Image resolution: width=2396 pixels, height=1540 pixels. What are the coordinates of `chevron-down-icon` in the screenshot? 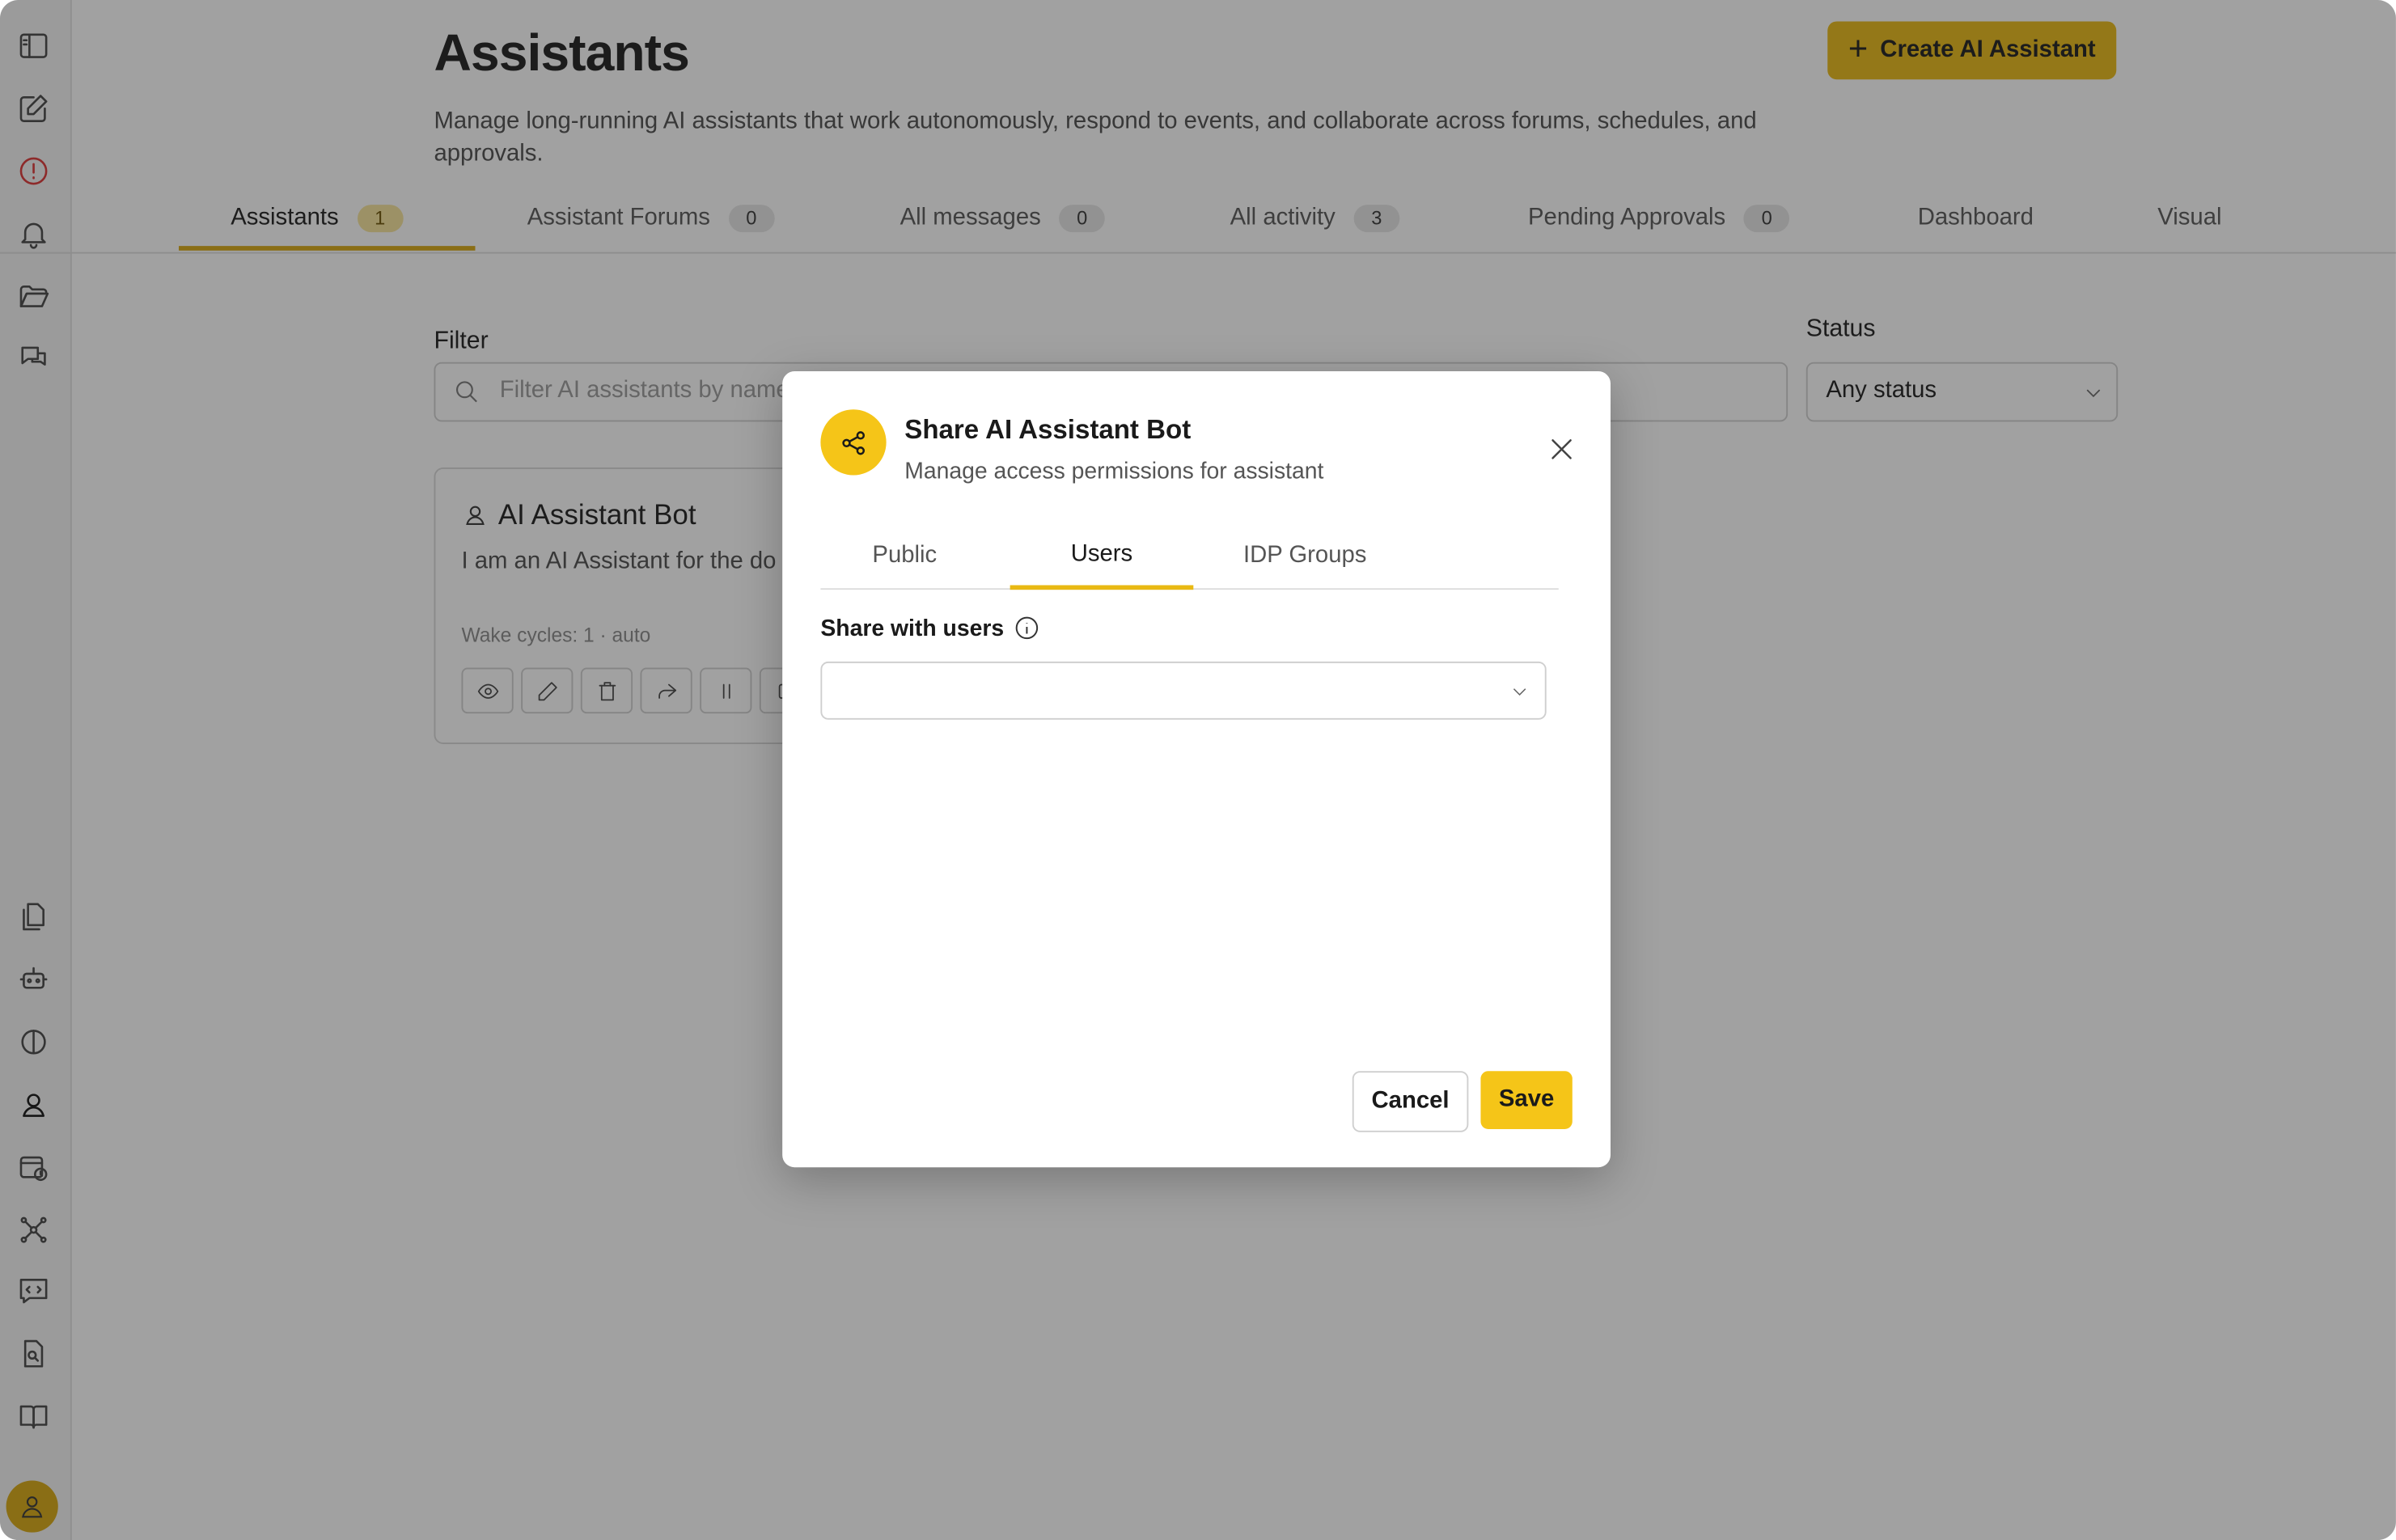 It's located at (1519, 692).